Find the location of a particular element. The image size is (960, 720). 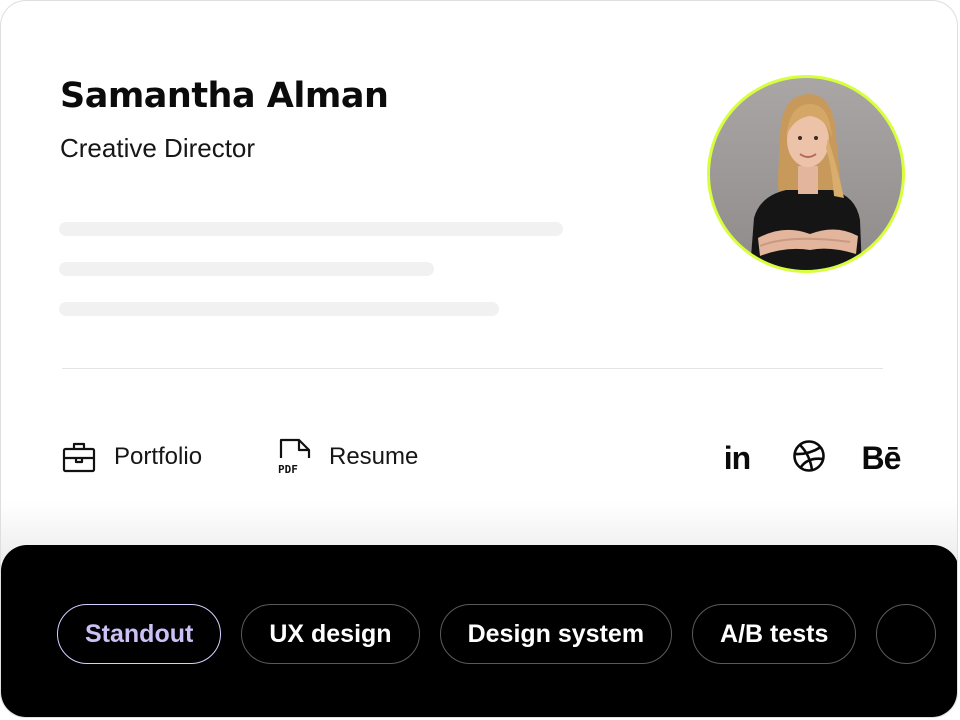

dribbble-icon is located at coordinates (809, 458).